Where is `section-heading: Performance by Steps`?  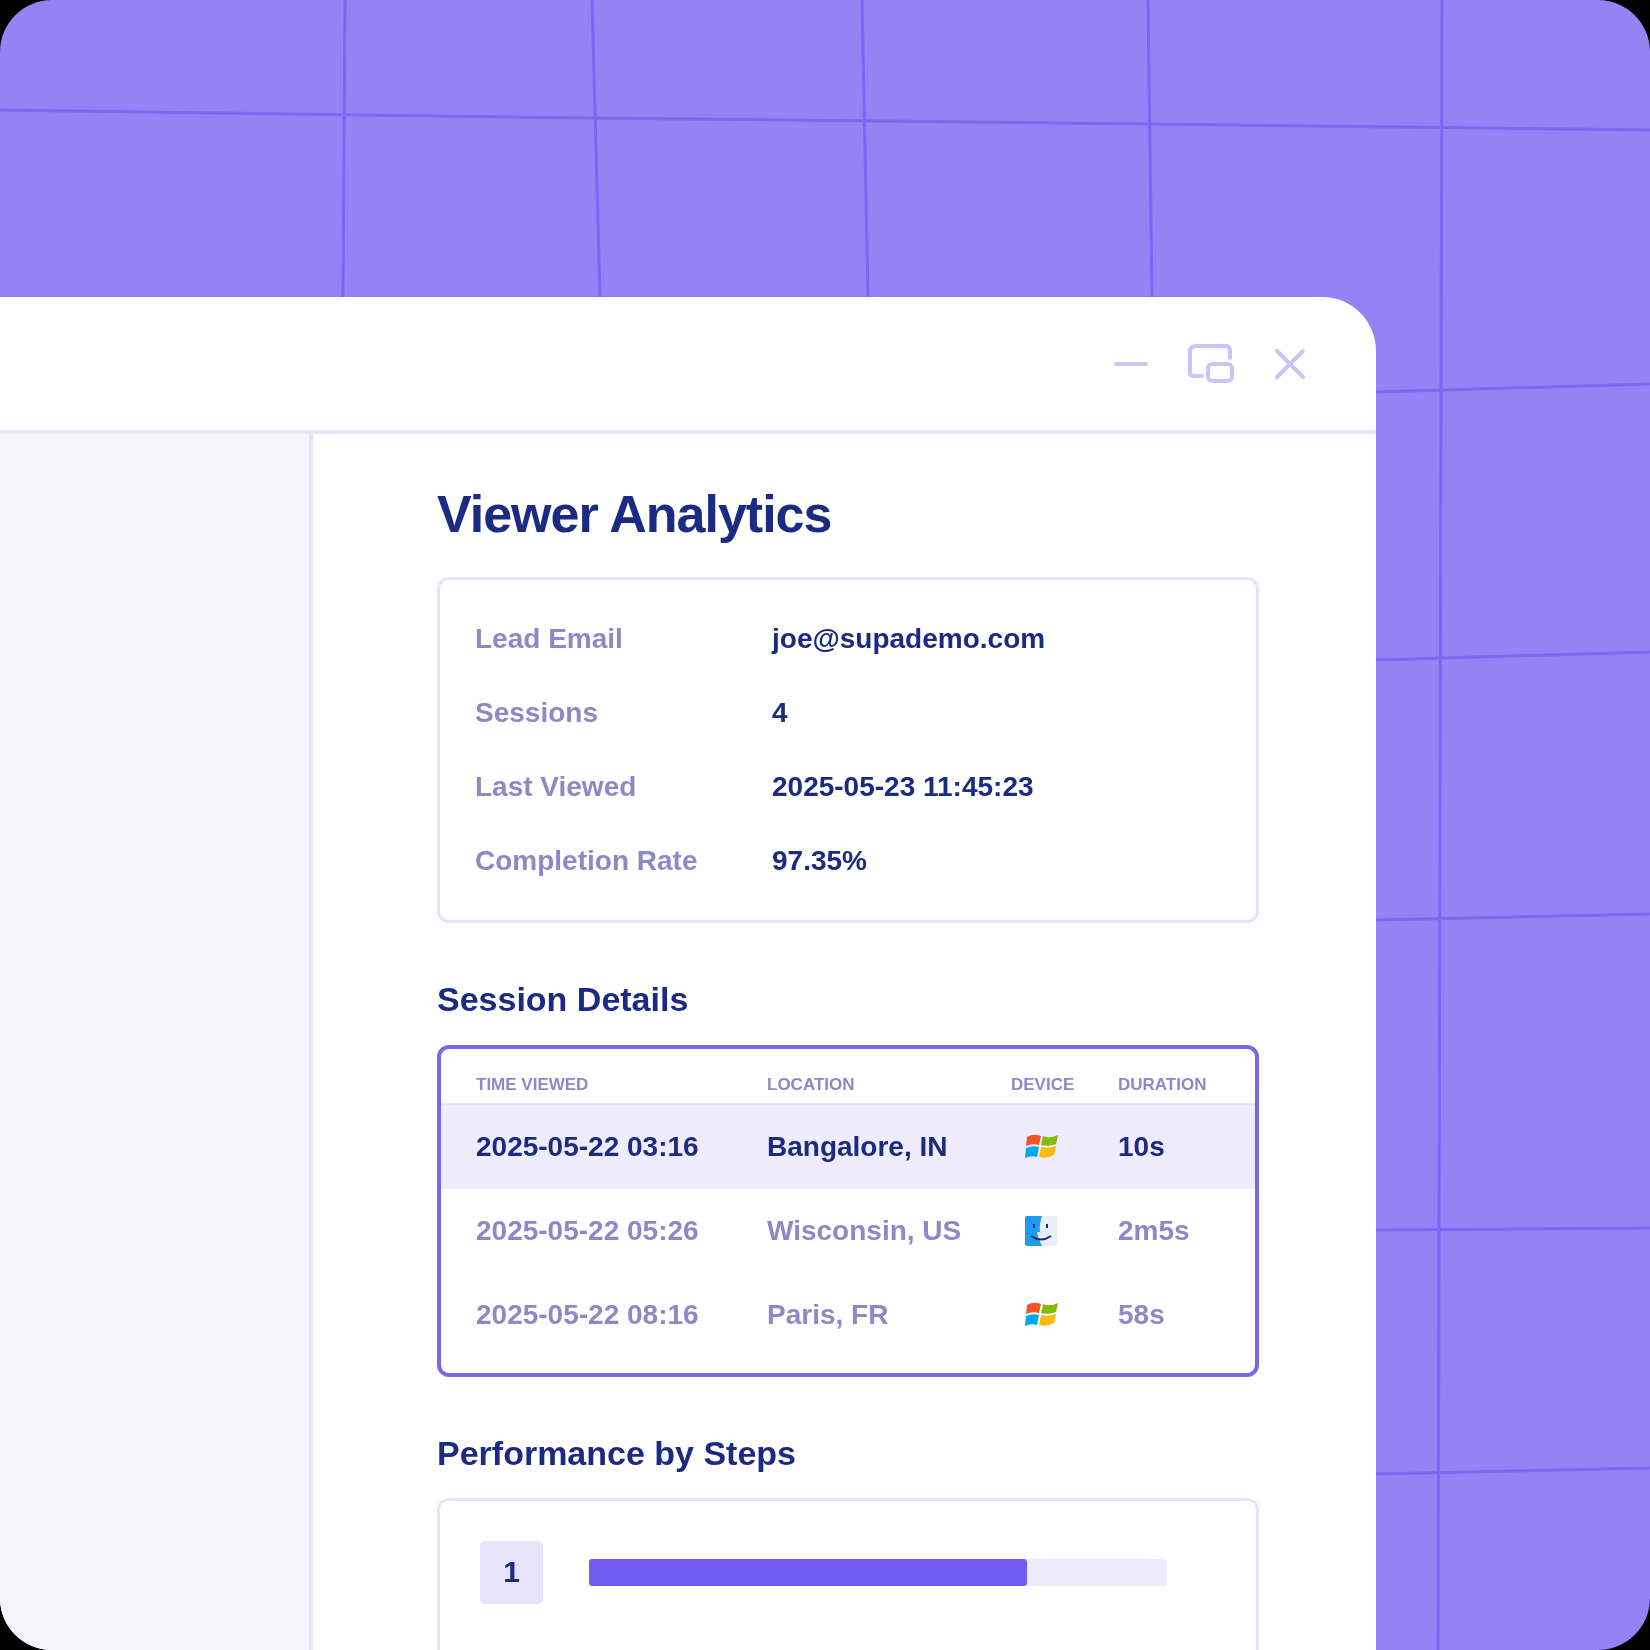 section-heading: Performance by Steps is located at coordinates (617, 1453).